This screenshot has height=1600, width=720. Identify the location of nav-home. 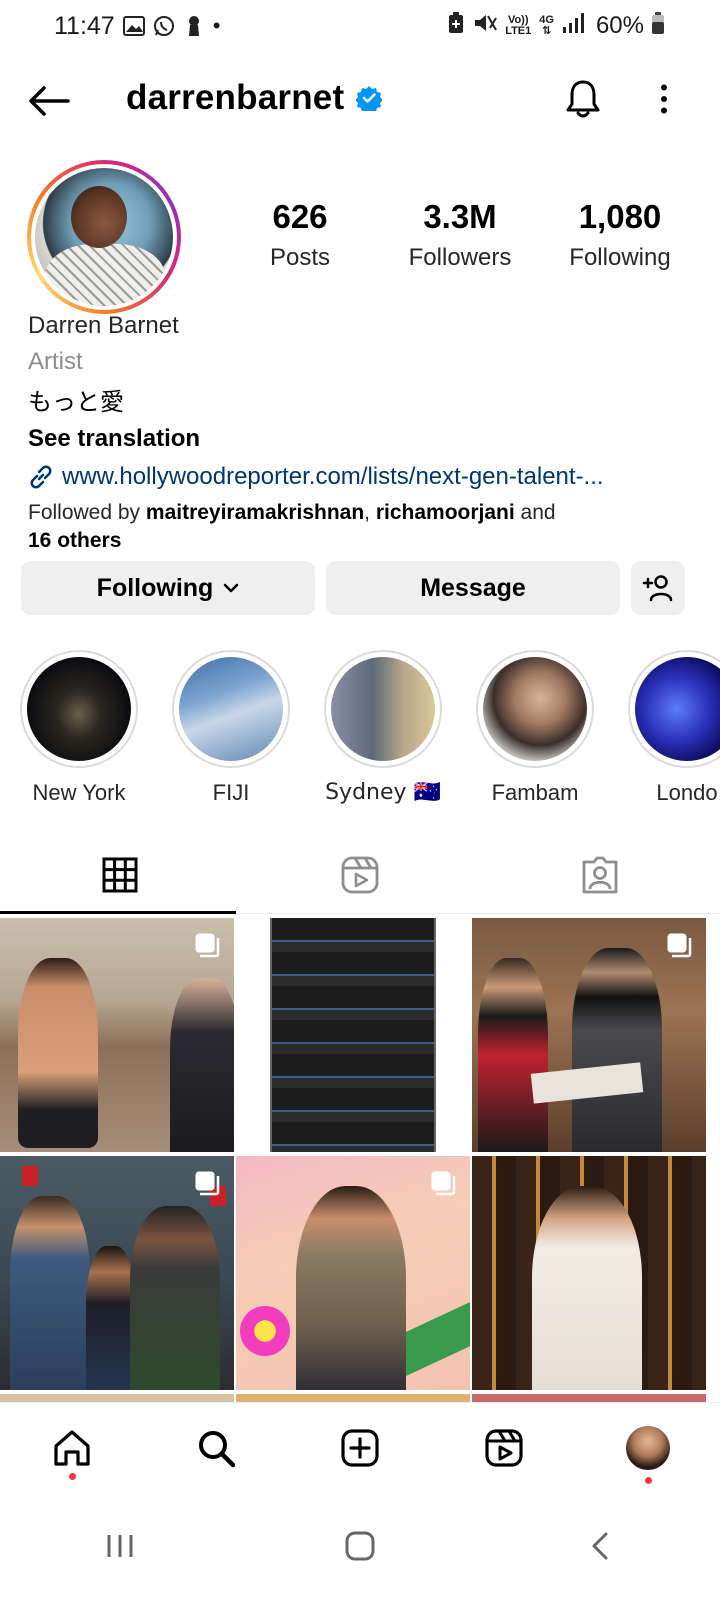
(72, 1448).